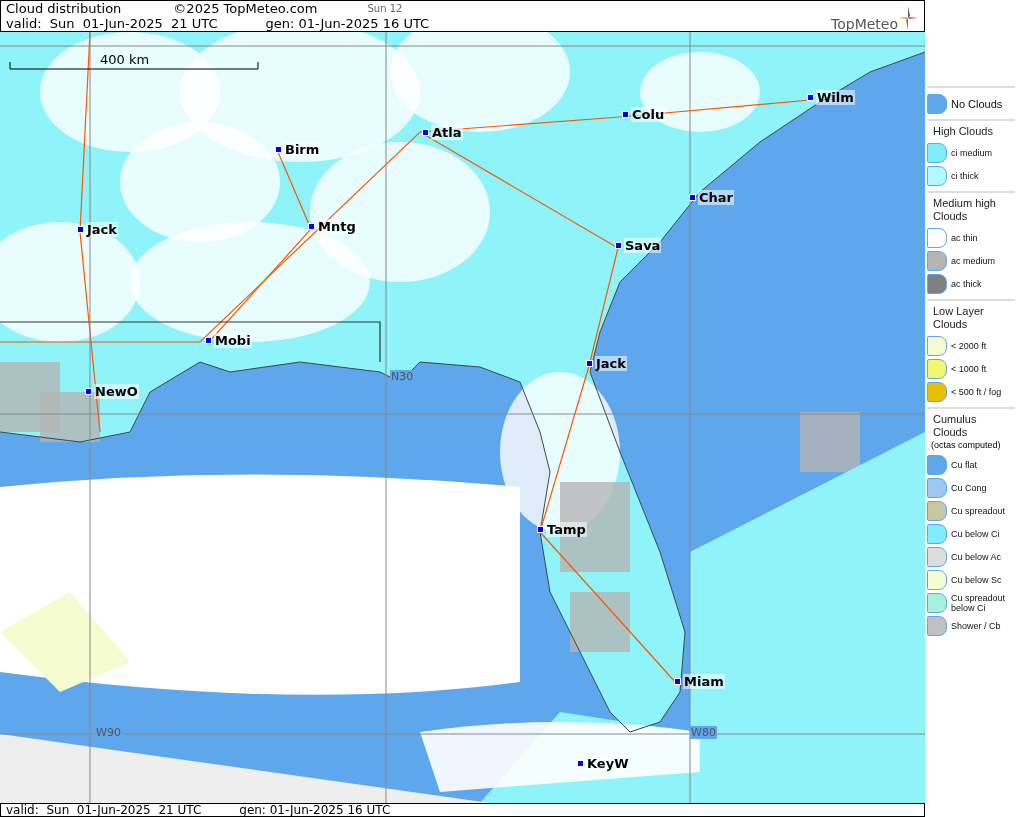 The height and width of the screenshot is (817, 1017). Describe the element at coordinates (975, 534) in the screenshot. I see `legend-label: Cu below Ci` at that location.